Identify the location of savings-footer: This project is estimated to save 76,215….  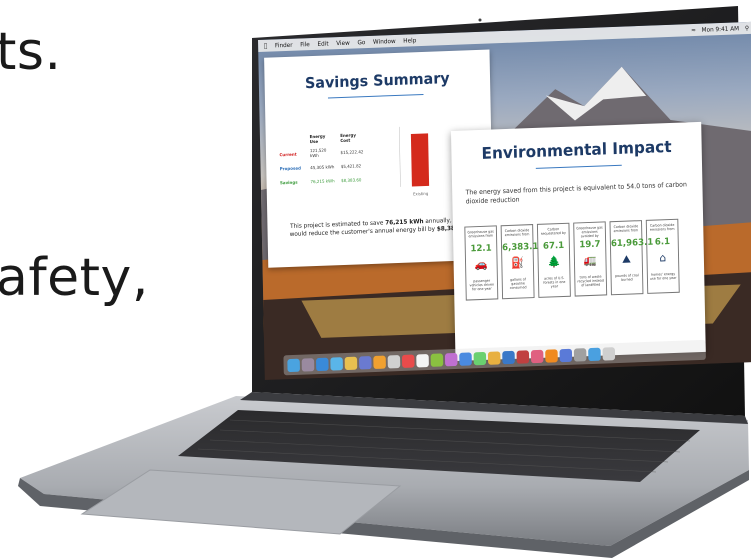
(381, 227).